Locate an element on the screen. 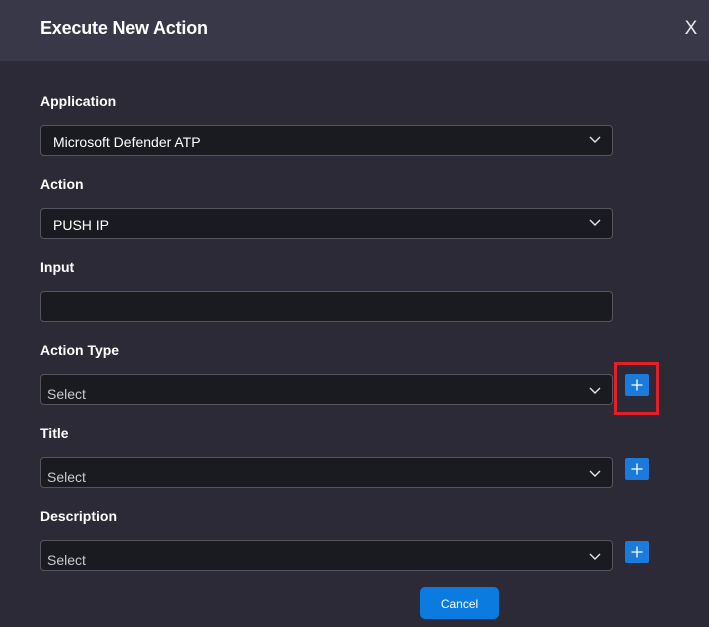  input-field is located at coordinates (326, 306).